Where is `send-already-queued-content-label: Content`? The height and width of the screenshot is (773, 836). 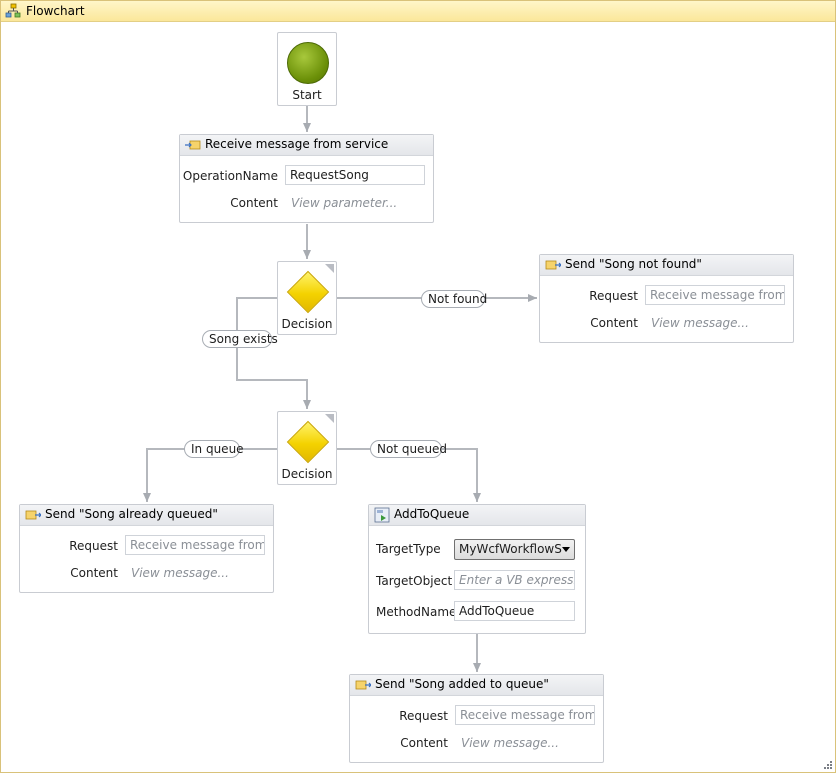 send-already-queued-content-label: Content is located at coordinates (94, 573).